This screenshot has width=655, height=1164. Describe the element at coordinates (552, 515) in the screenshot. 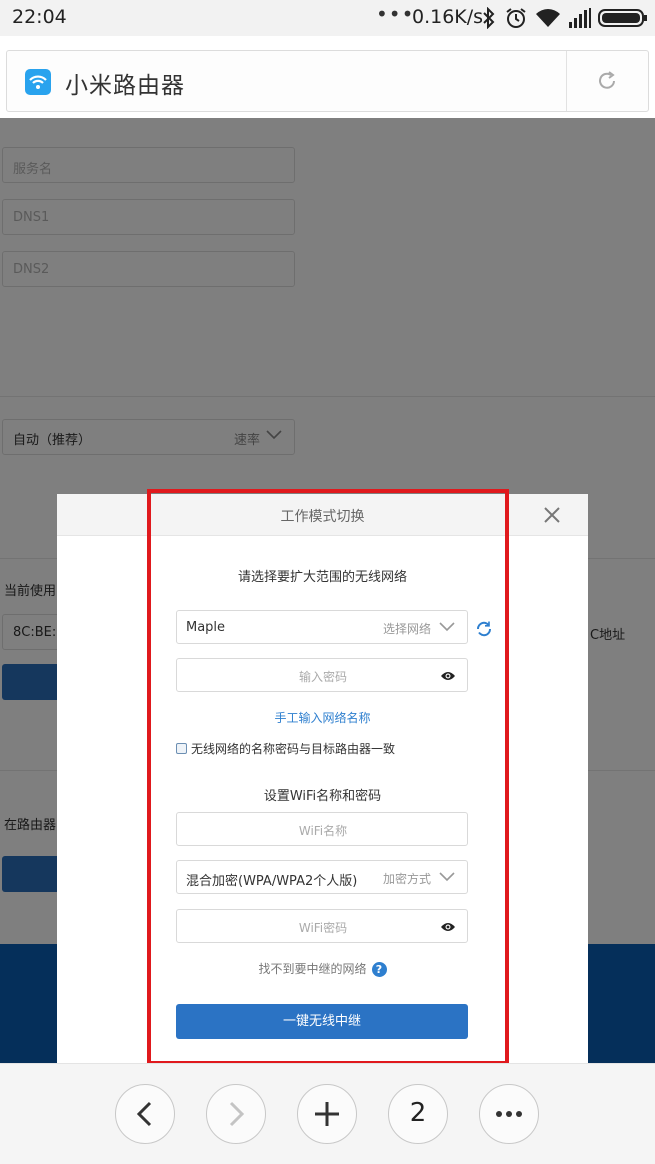

I see `close-icon` at that location.